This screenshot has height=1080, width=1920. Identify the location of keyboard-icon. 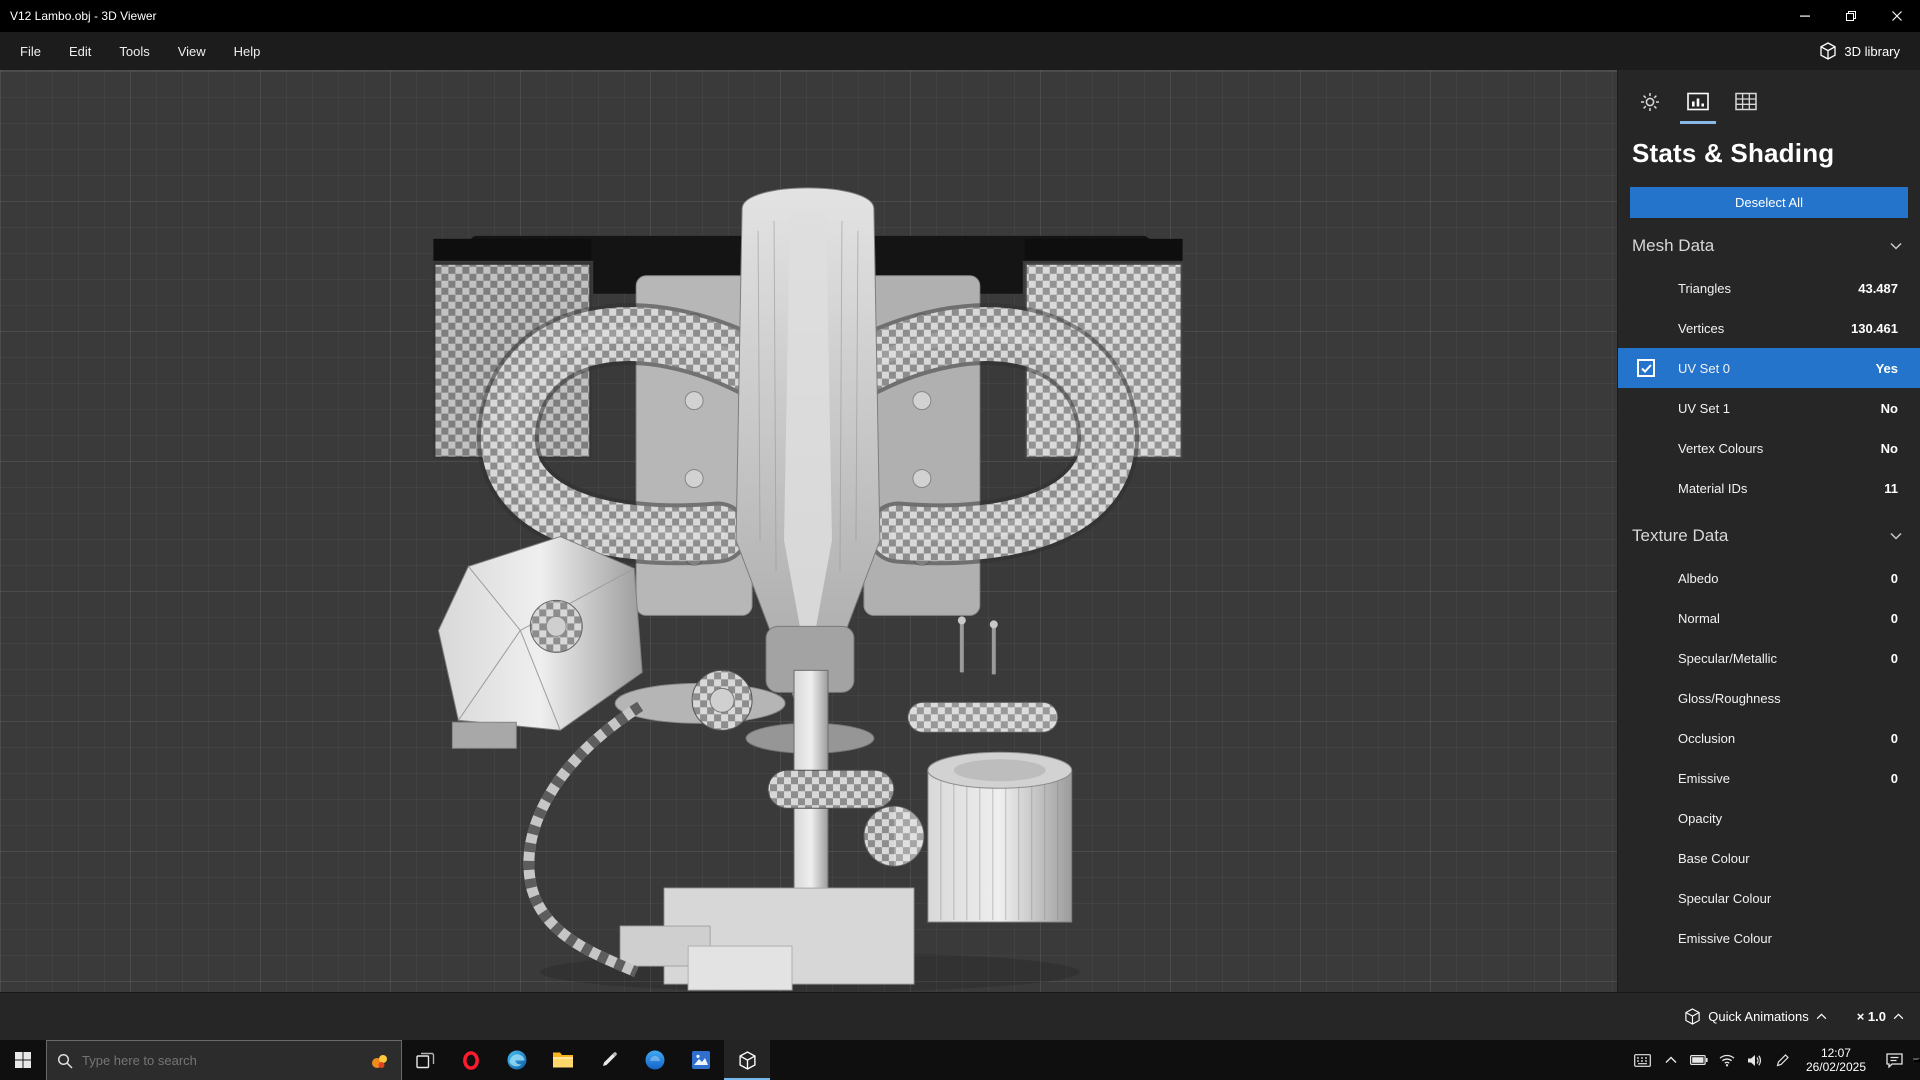
(1643, 1060).